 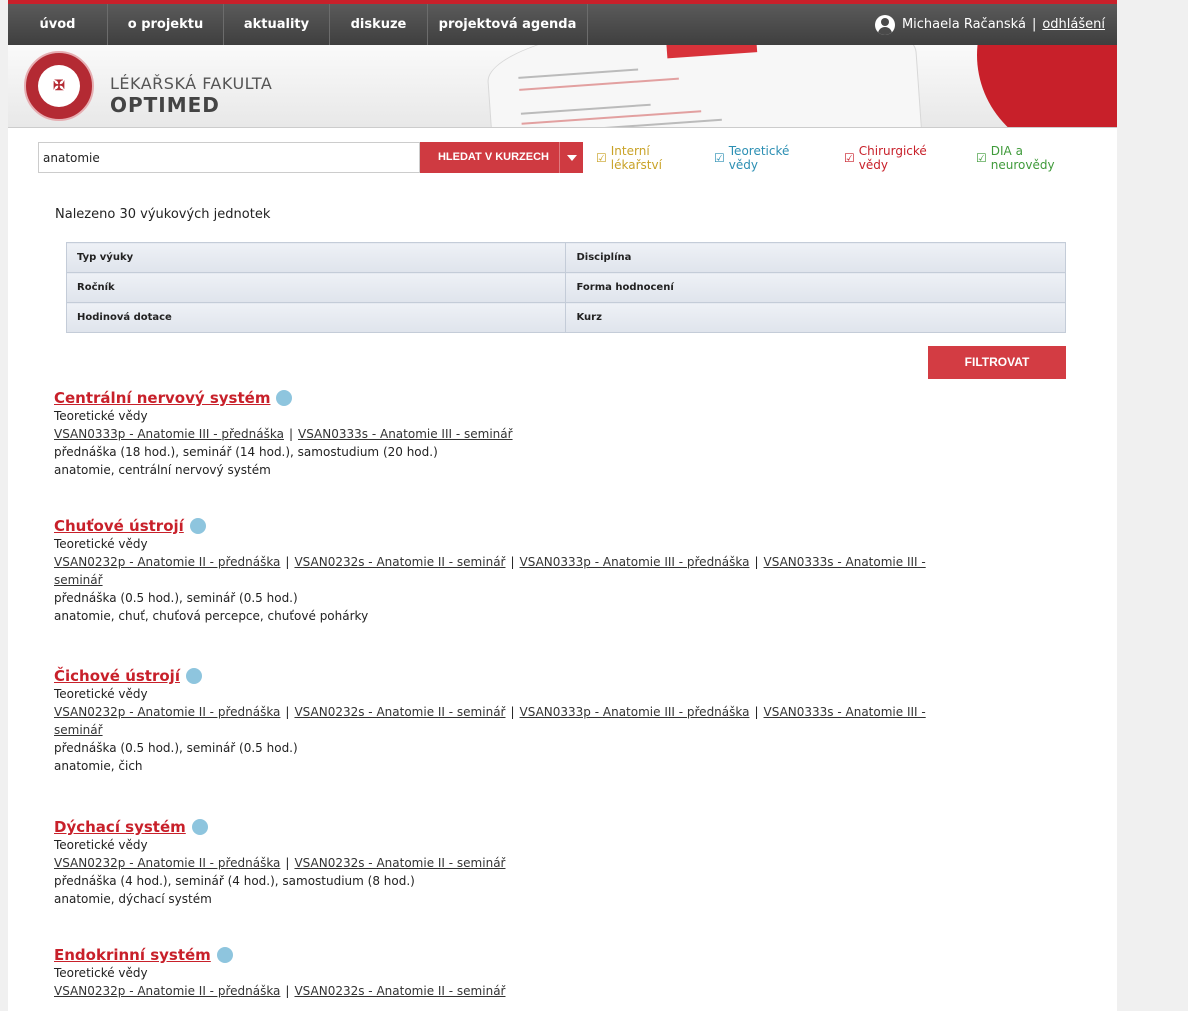 What do you see at coordinates (133, 899) in the screenshot?
I see `result-keywords: anatomie, dýchací systém` at bounding box center [133, 899].